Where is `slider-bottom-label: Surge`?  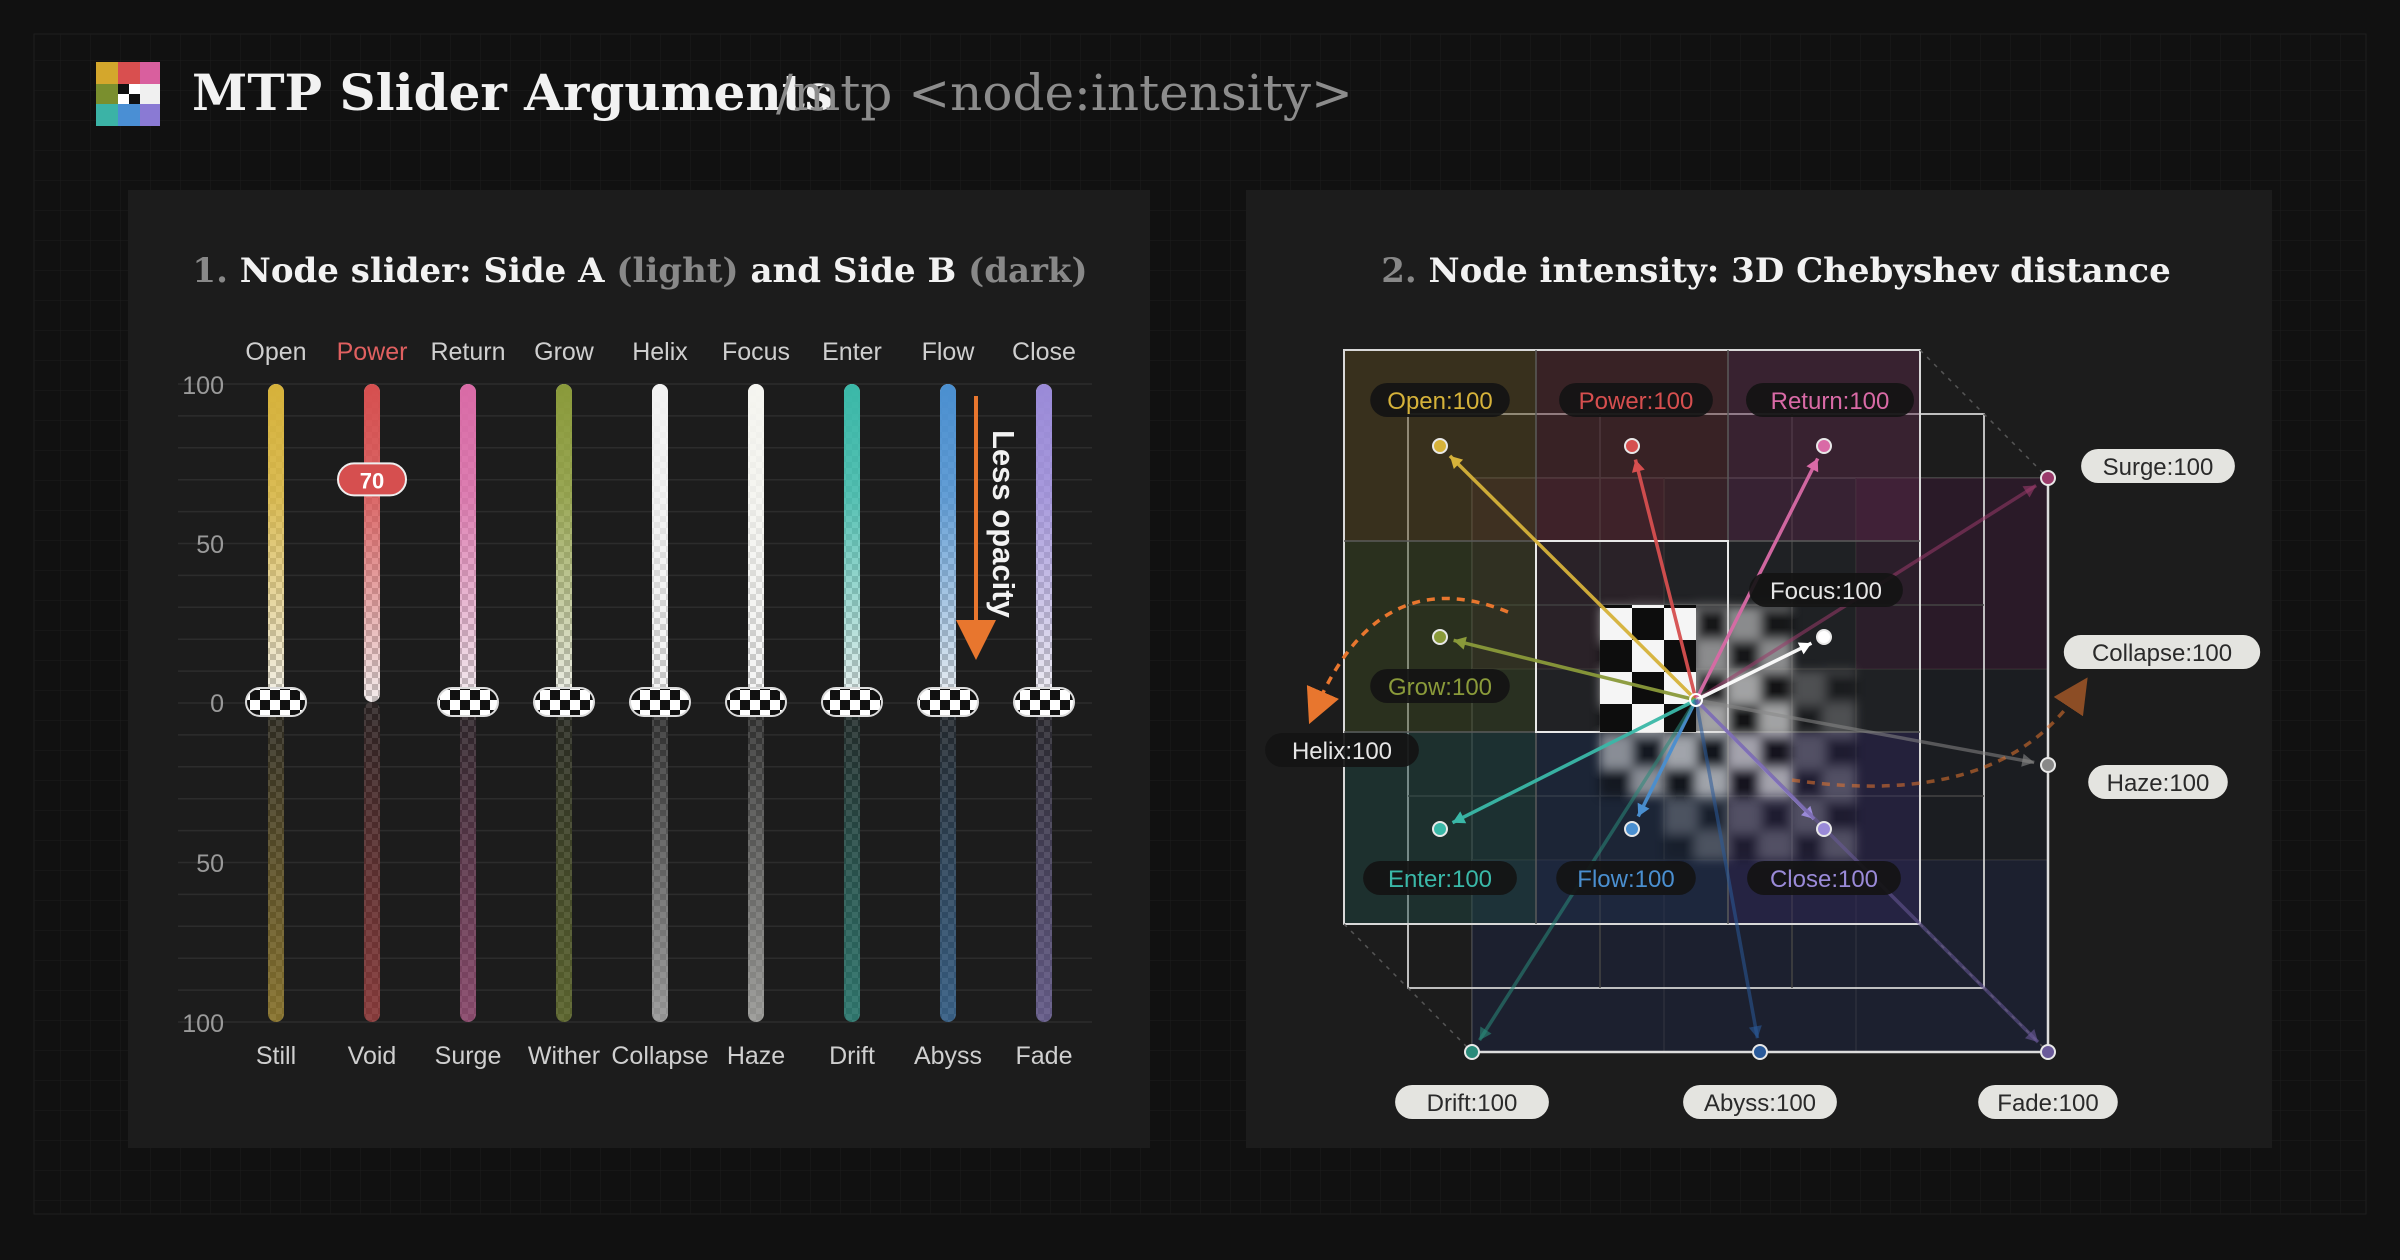
slider-bottom-label: Surge is located at coordinates (468, 1056).